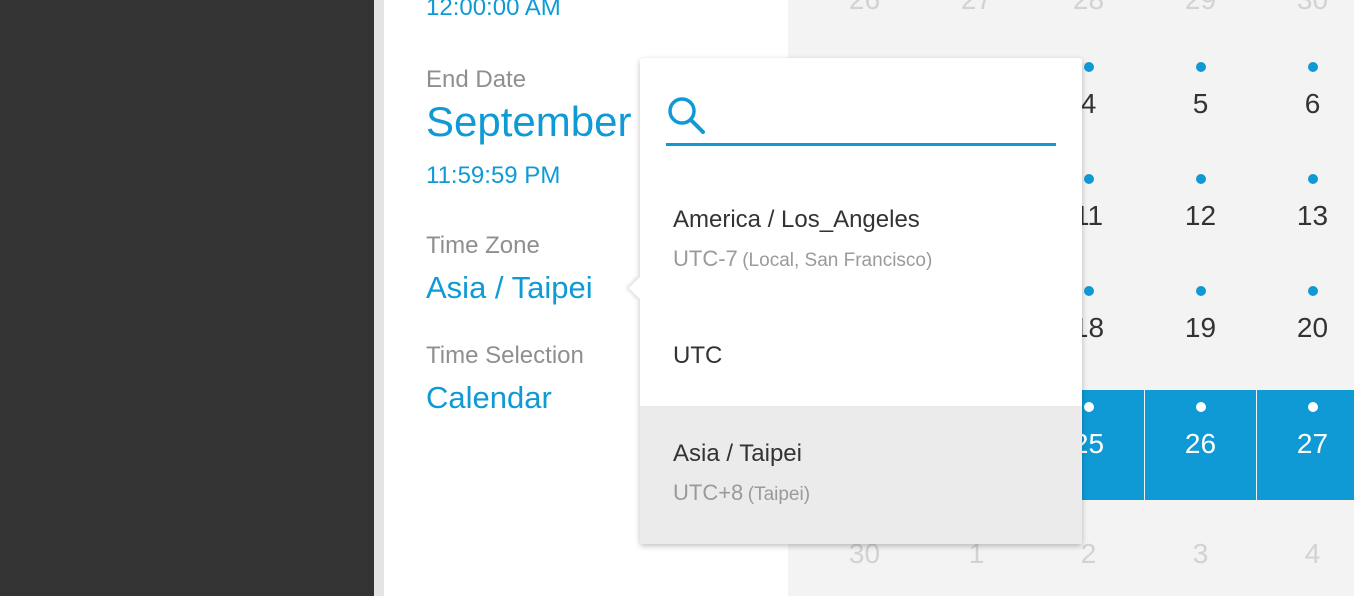  I want to click on end-time-value: 11:59:59 PM, so click(493, 176).